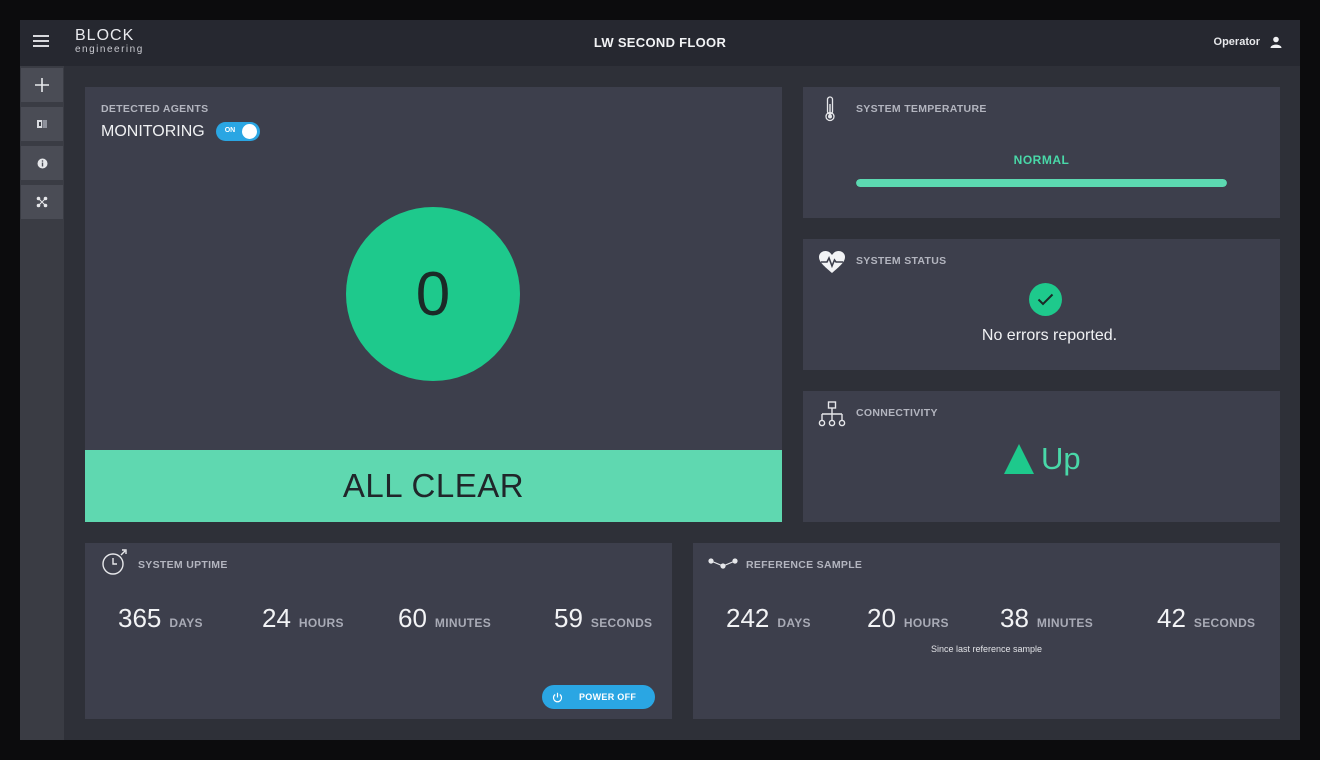 Image resolution: width=1320 pixels, height=760 pixels. What do you see at coordinates (321, 623) in the screenshot?
I see `uptime-hours-label: HOURS` at bounding box center [321, 623].